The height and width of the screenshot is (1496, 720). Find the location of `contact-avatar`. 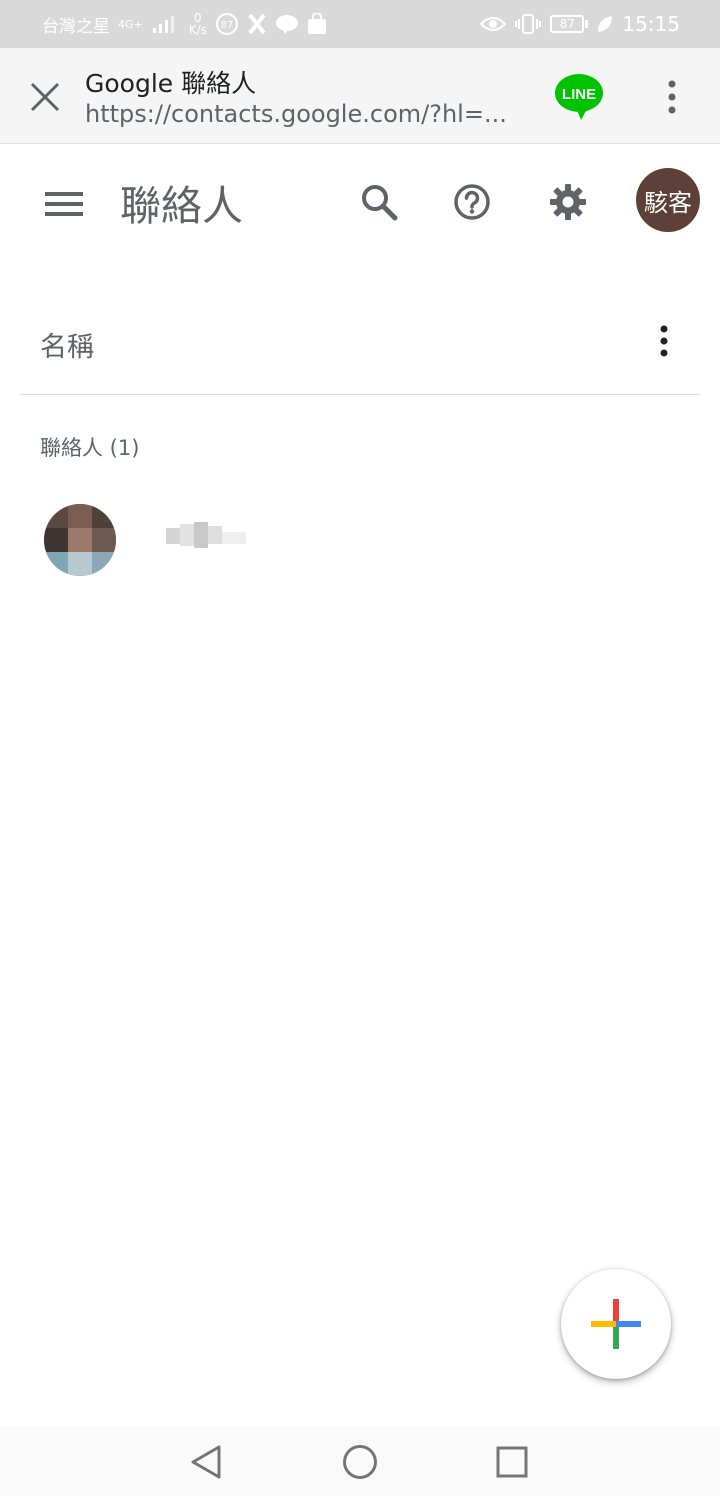

contact-avatar is located at coordinates (80, 540).